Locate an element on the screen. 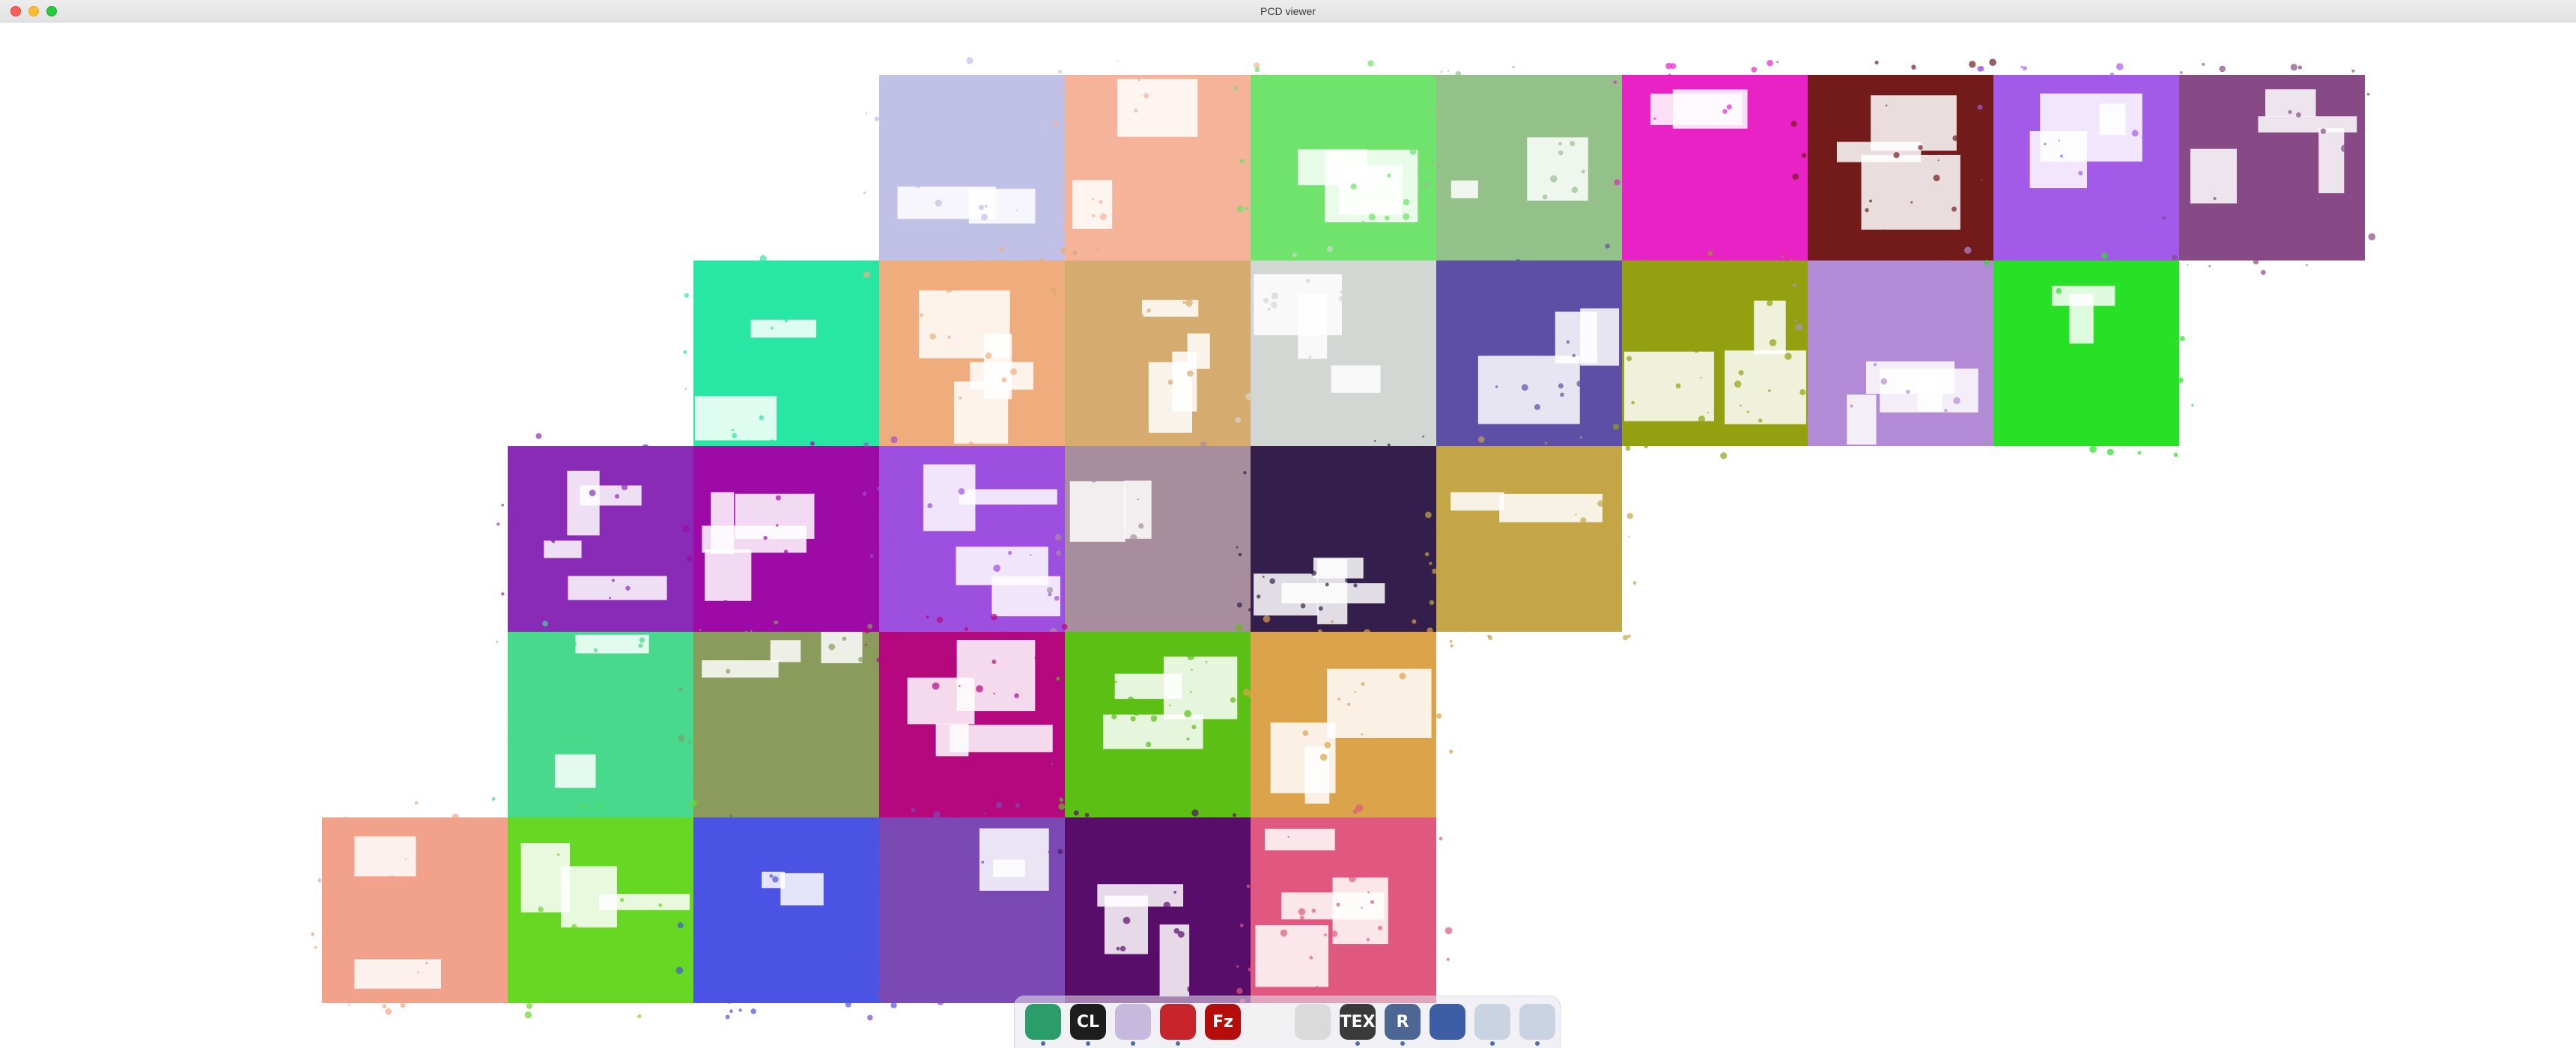 Image resolution: width=2576 pixels, height=1048 pixels. dock-icon-label: TEX is located at coordinates (1358, 1022).